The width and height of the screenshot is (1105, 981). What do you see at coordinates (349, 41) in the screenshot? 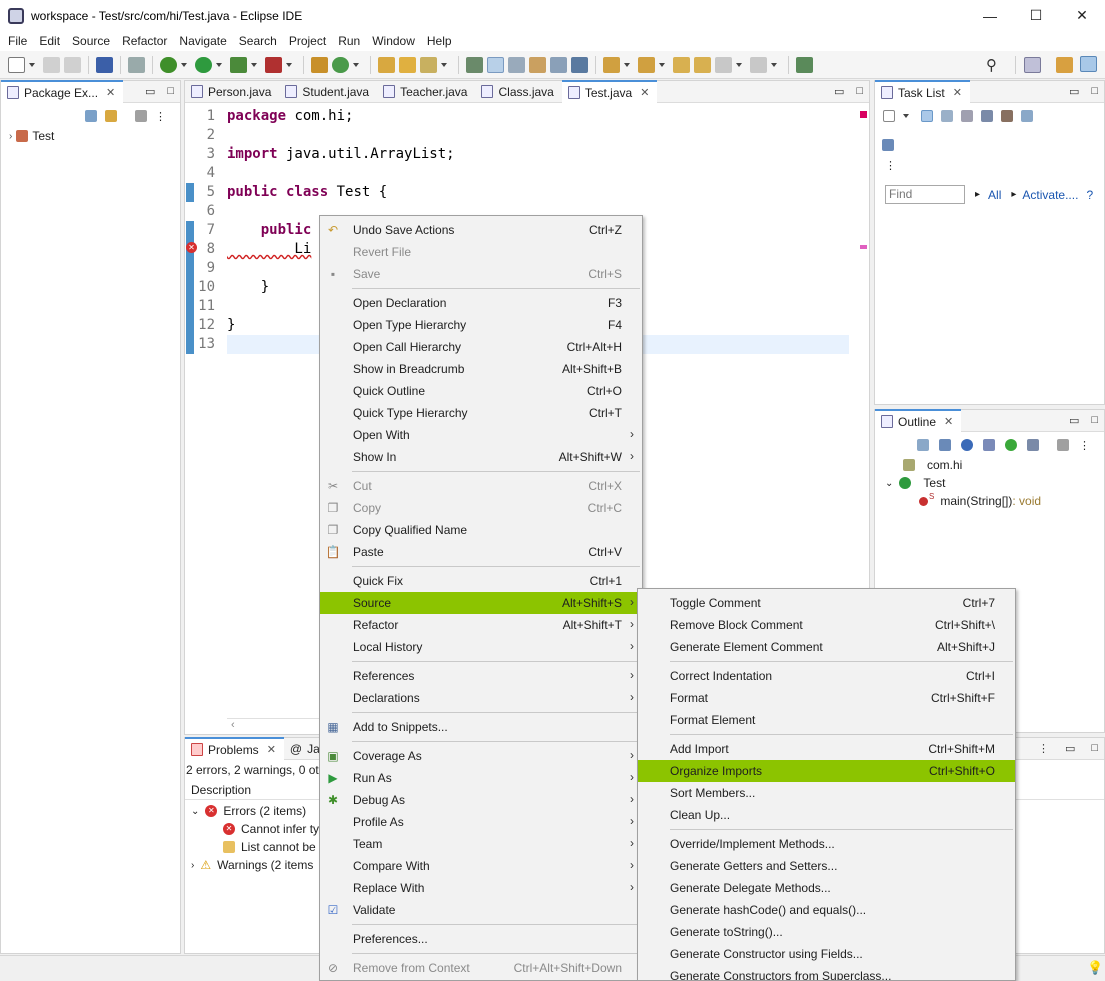
I see `menu-run: Run` at bounding box center [349, 41].